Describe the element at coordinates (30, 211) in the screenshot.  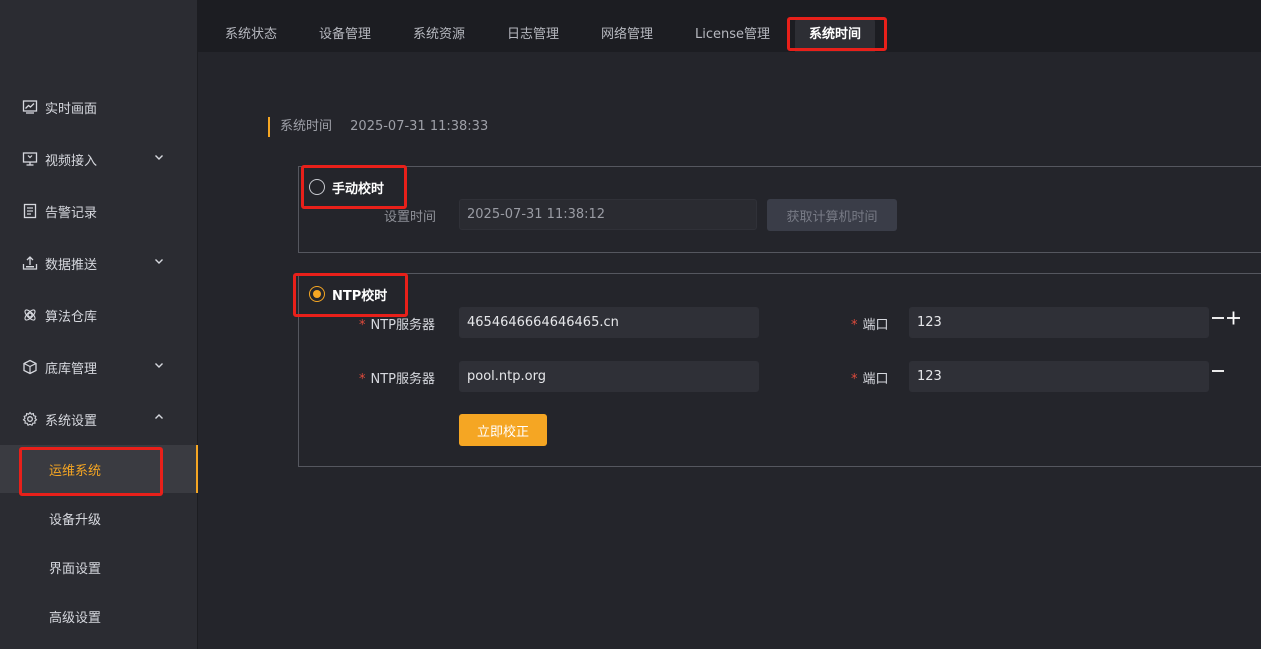
I see `document-list-icon` at that location.